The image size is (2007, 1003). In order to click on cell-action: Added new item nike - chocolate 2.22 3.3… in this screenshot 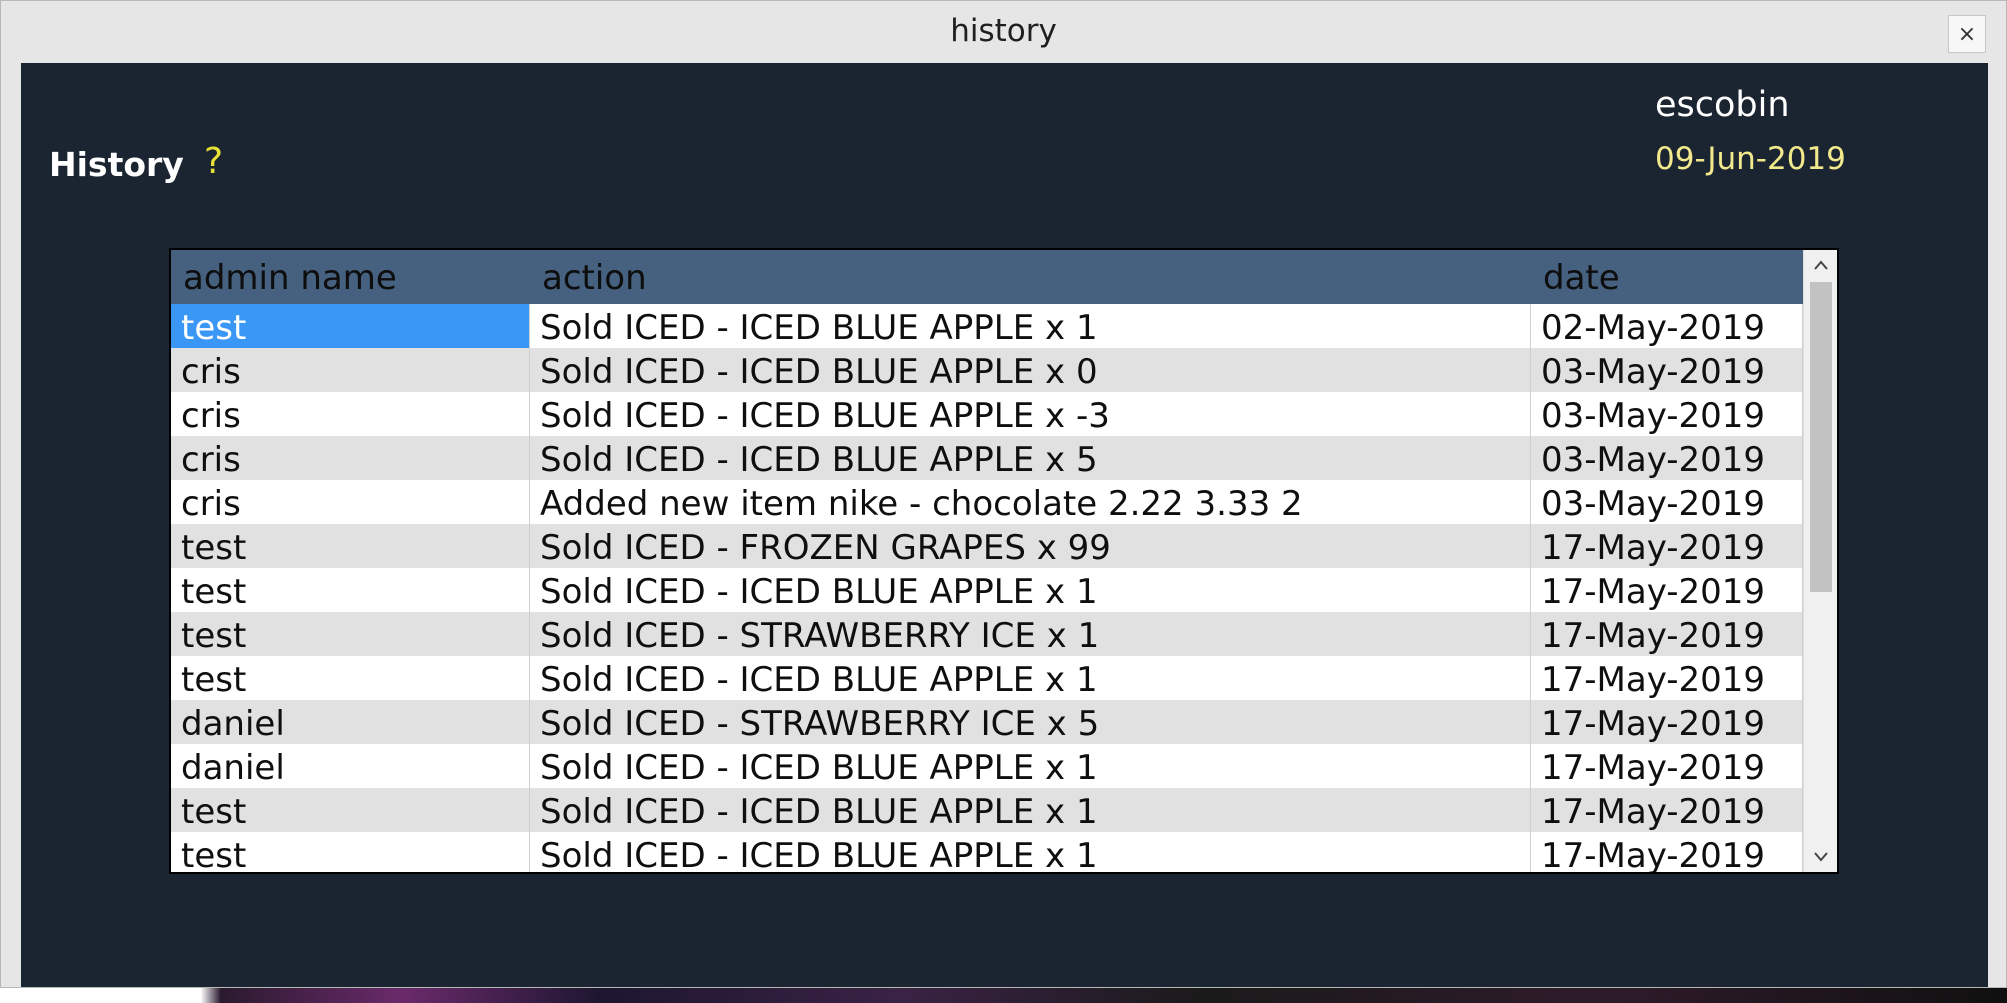, I will do `click(1030, 502)`.